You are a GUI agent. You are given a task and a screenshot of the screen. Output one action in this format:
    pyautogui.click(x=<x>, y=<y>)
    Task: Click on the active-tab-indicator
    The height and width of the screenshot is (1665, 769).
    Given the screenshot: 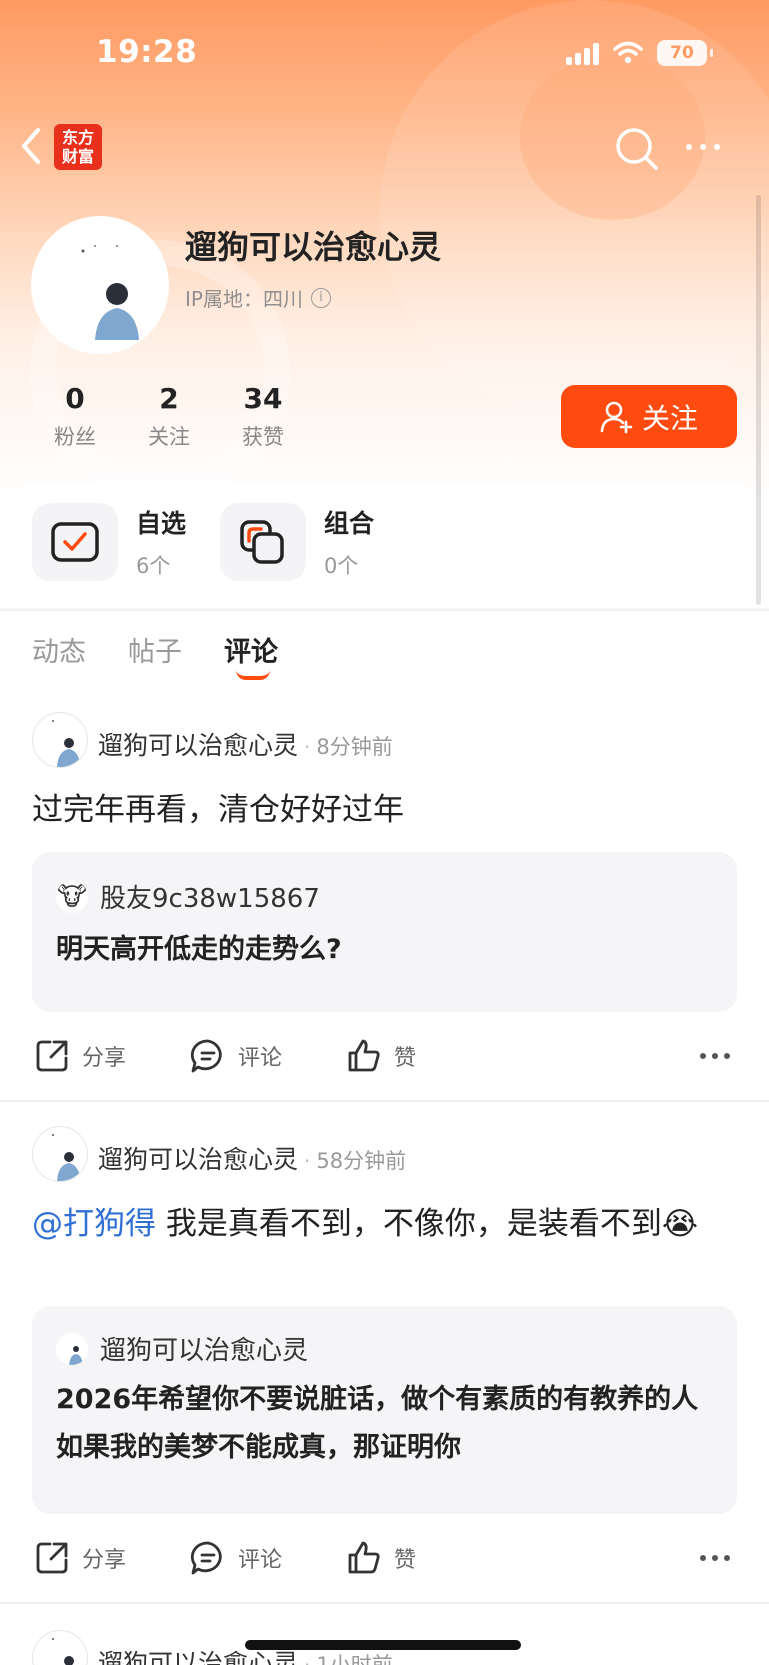 What is the action you would take?
    pyautogui.click(x=253, y=675)
    